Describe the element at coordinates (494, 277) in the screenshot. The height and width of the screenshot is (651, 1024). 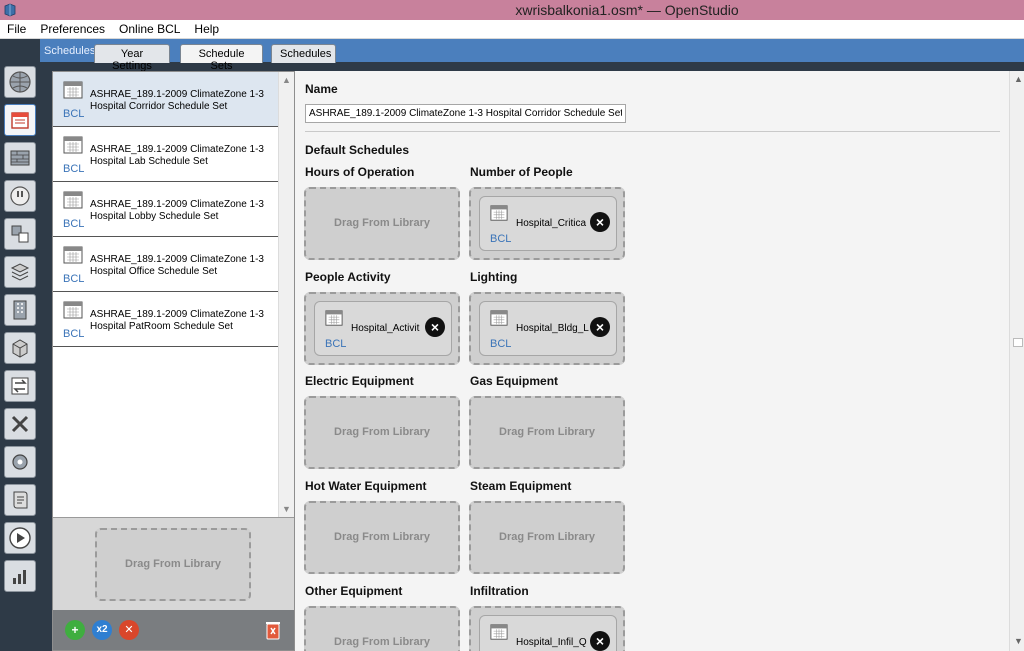
I see `lighting-label: Lighting` at that location.